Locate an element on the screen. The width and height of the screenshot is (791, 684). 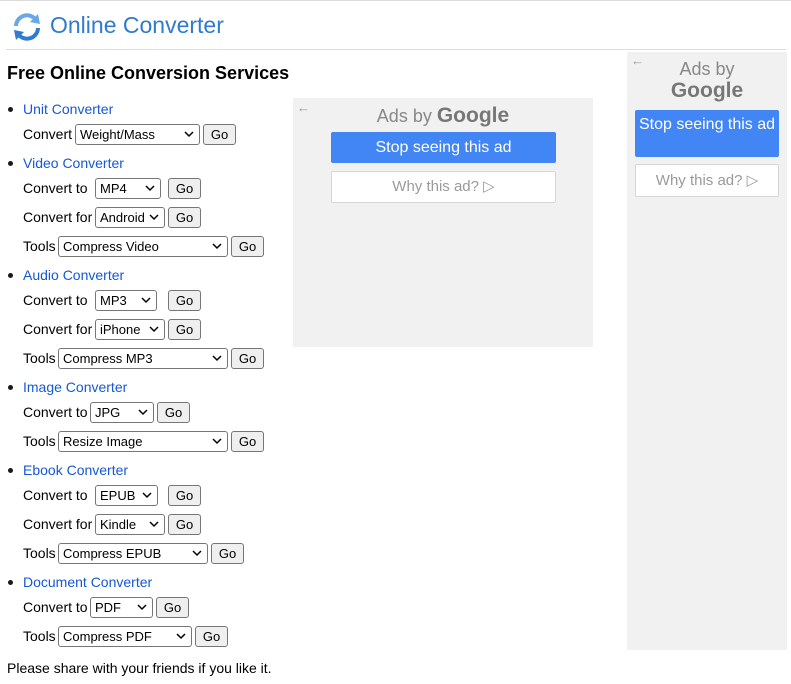
audio-device-select: iPhone is located at coordinates (130, 329).